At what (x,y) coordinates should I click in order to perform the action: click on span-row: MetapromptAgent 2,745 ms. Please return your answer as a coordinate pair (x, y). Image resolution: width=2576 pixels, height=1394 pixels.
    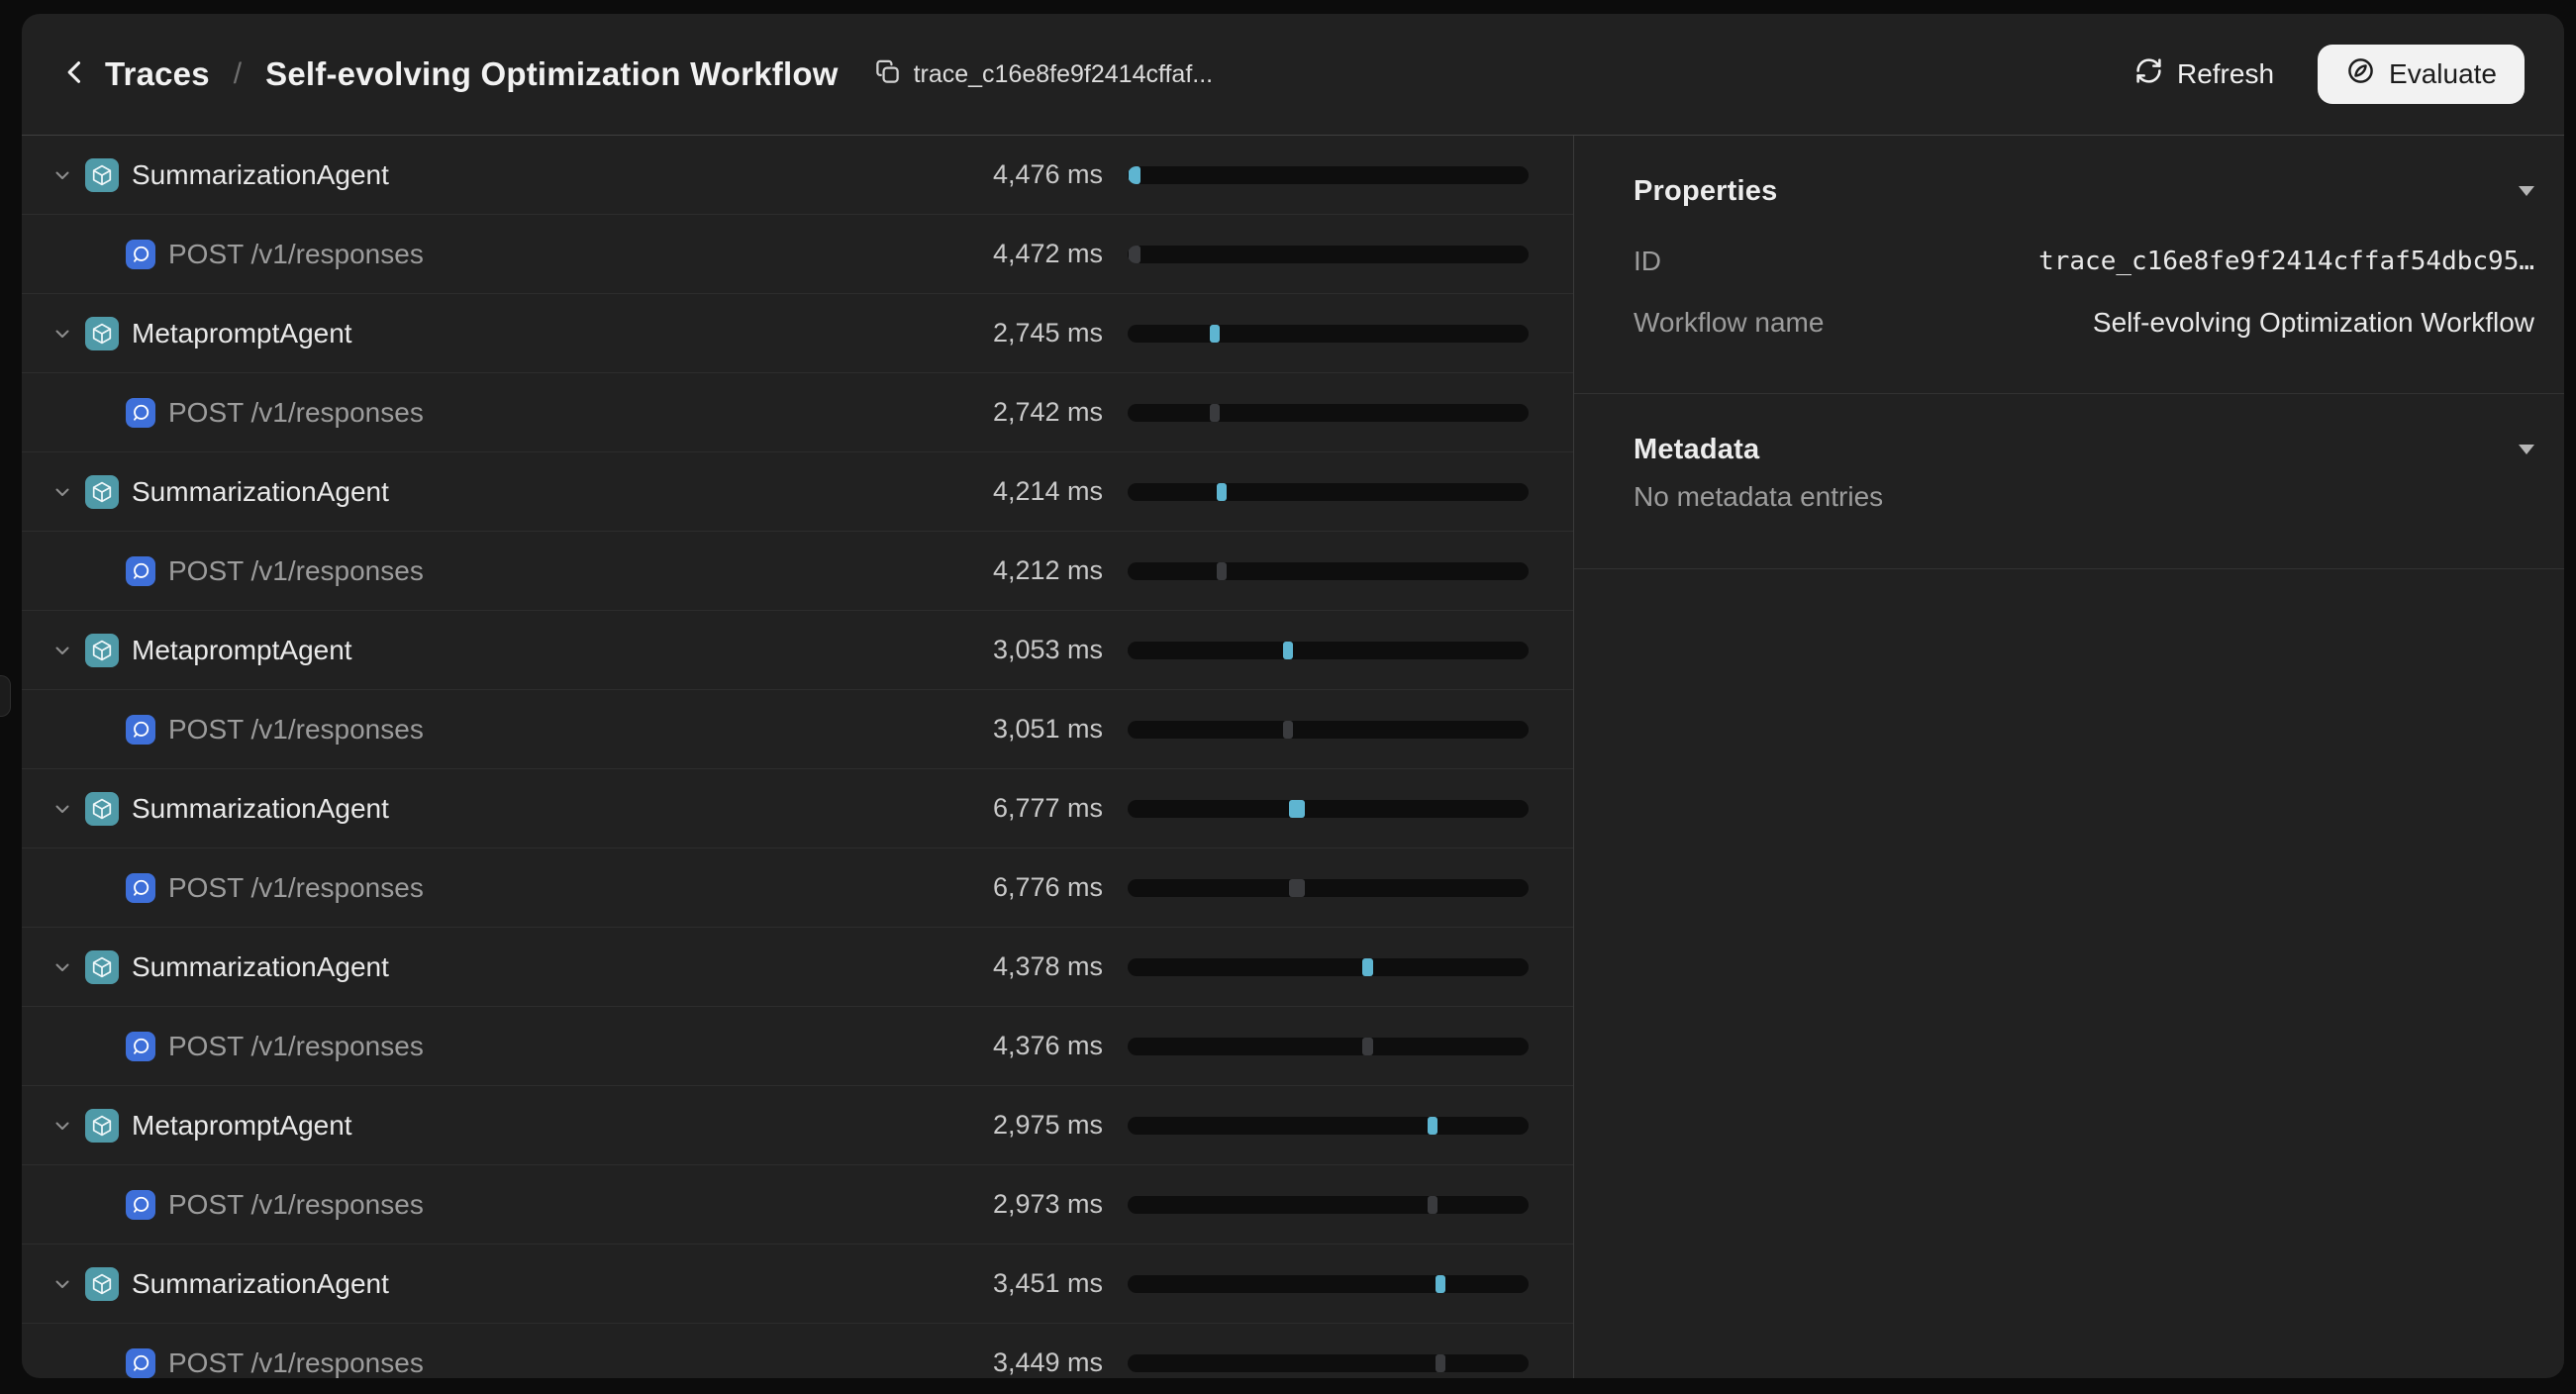
    Looking at the image, I should click on (798, 333).